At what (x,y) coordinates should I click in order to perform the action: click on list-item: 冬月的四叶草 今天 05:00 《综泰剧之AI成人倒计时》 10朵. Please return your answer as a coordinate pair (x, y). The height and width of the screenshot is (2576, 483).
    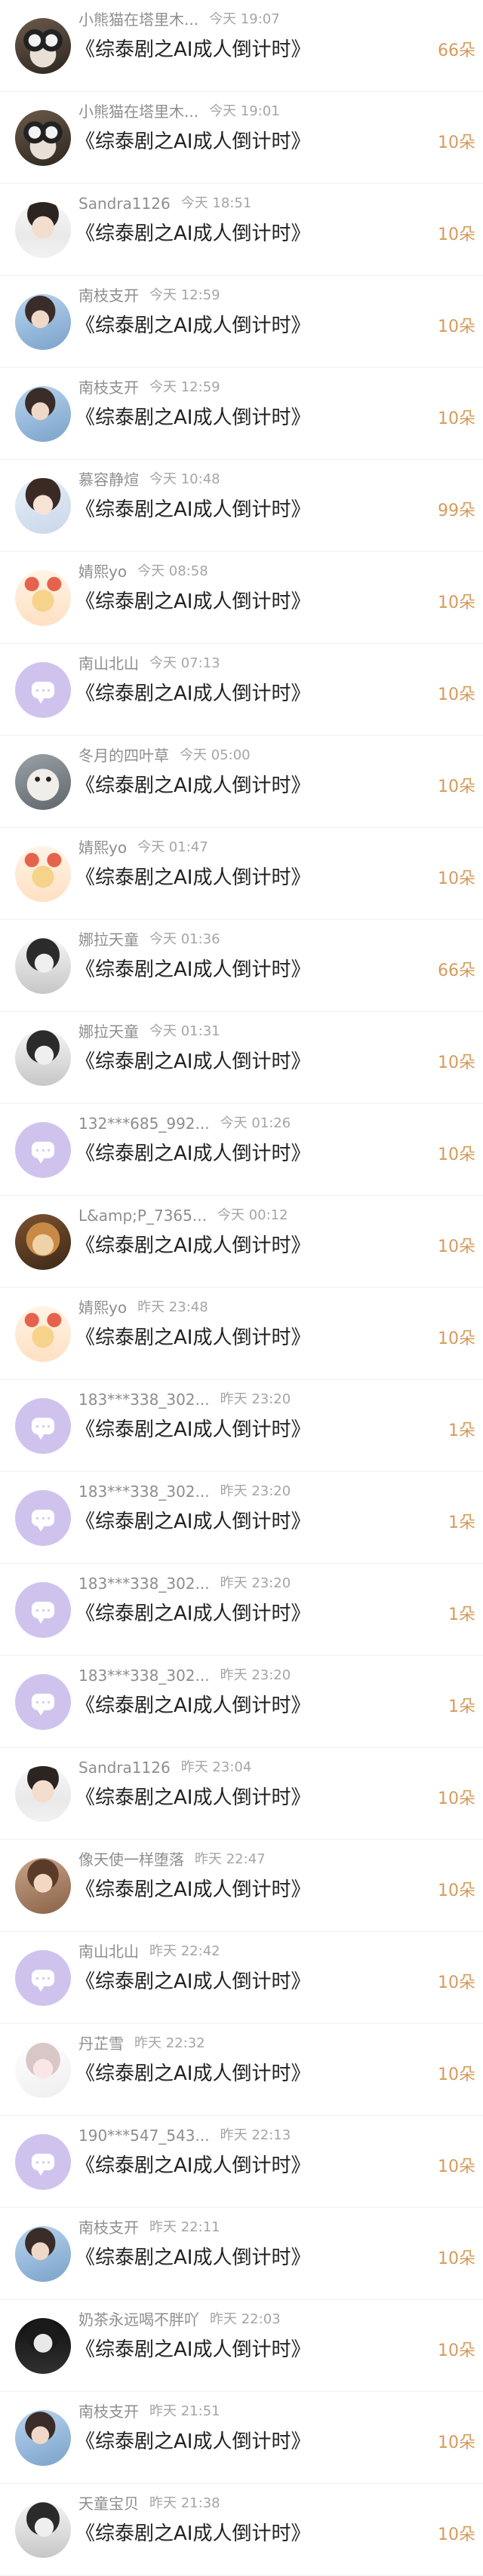
    Looking at the image, I should click on (241, 782).